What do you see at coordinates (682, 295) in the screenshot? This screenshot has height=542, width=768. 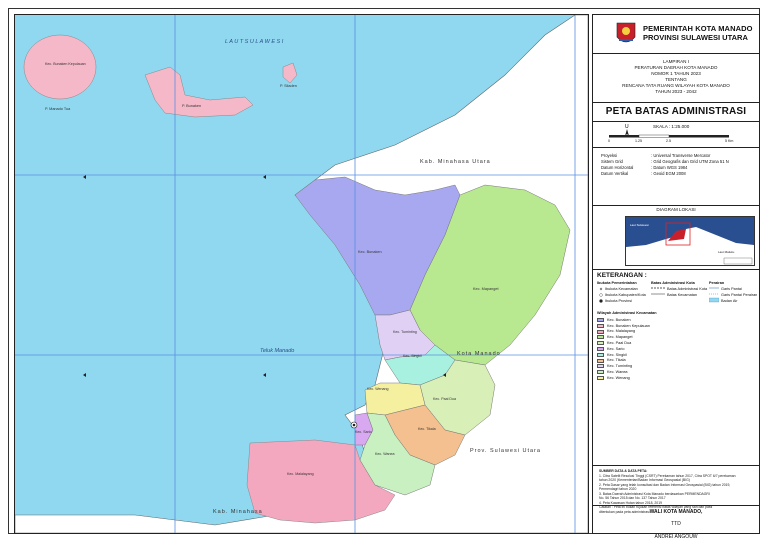 I see `legend-item: Batas Kecamatan` at bounding box center [682, 295].